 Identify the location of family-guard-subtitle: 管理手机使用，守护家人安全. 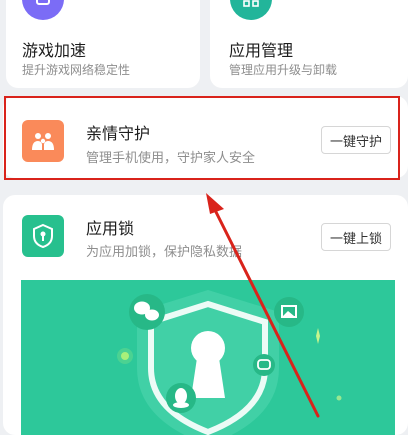
(171, 157).